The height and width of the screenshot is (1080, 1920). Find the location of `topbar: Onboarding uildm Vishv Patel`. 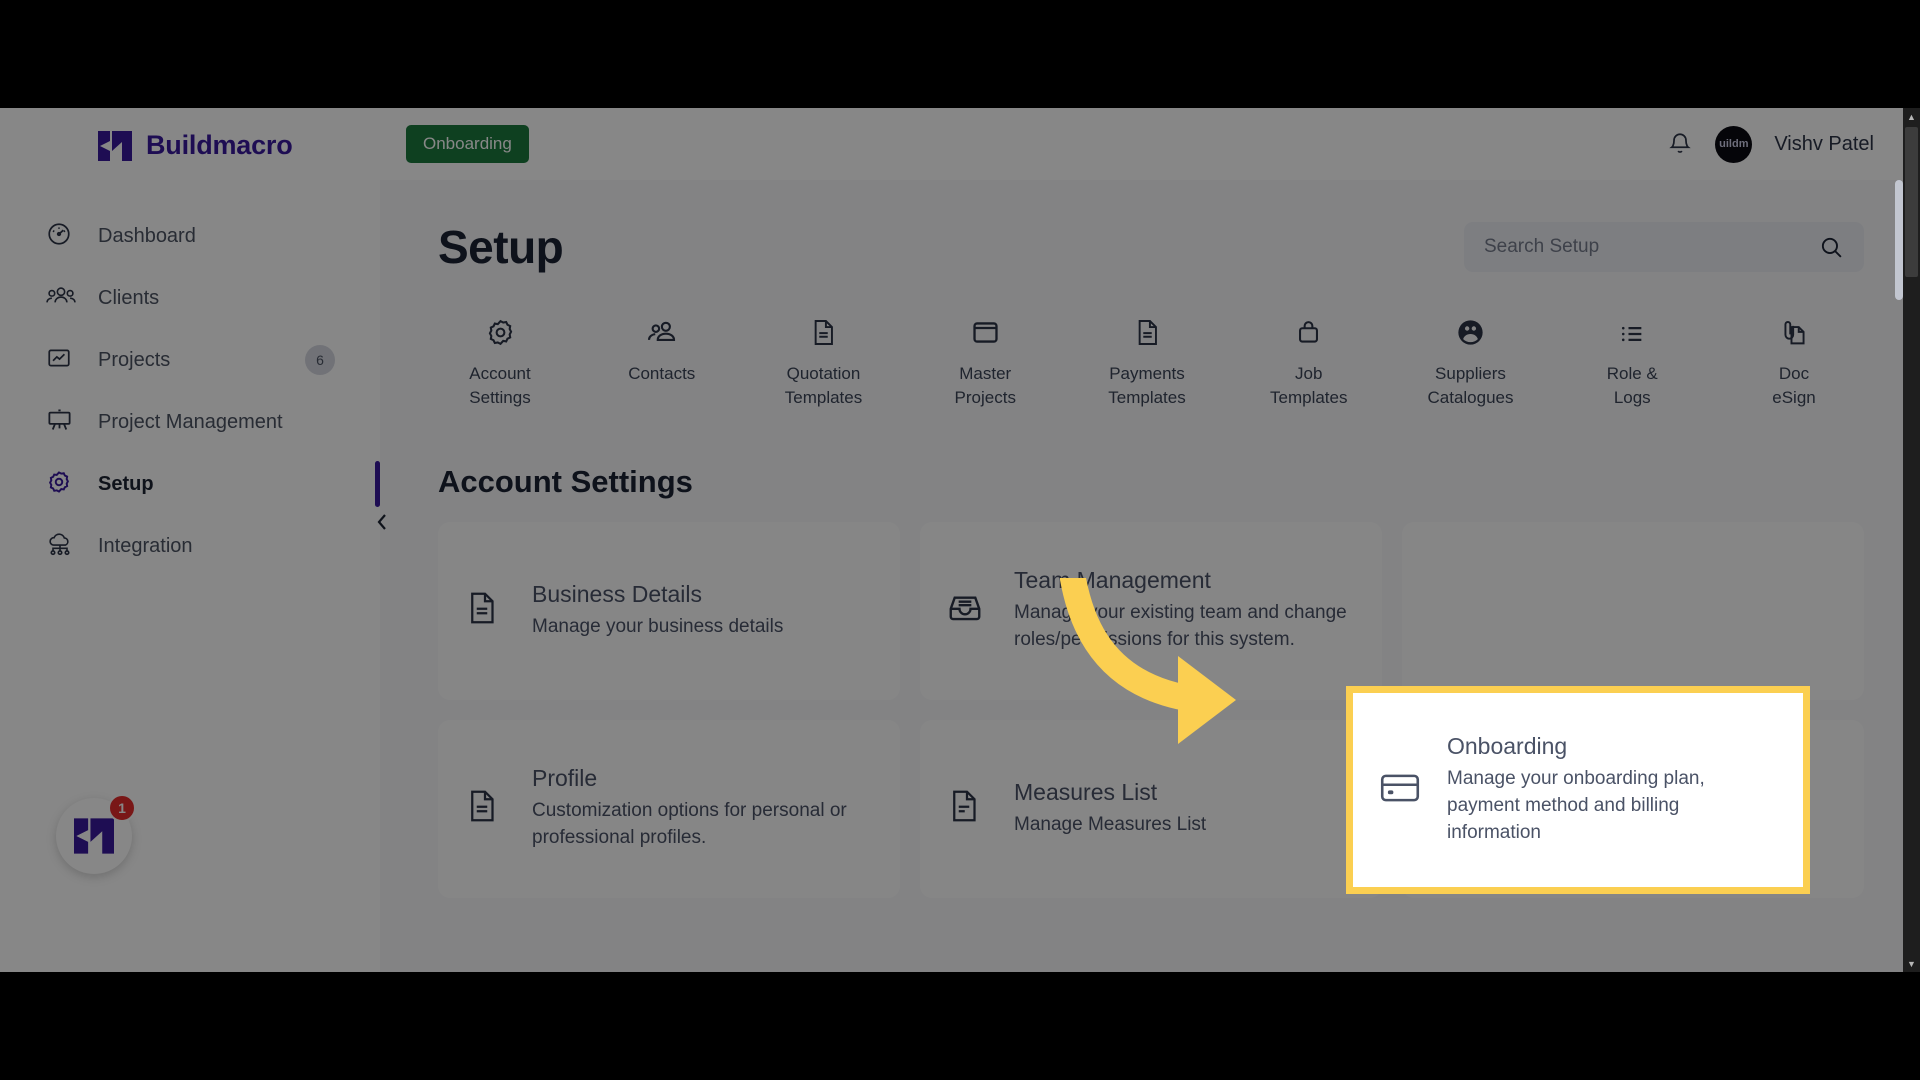

topbar: Onboarding uildm Vishv Patel is located at coordinates (1150, 144).